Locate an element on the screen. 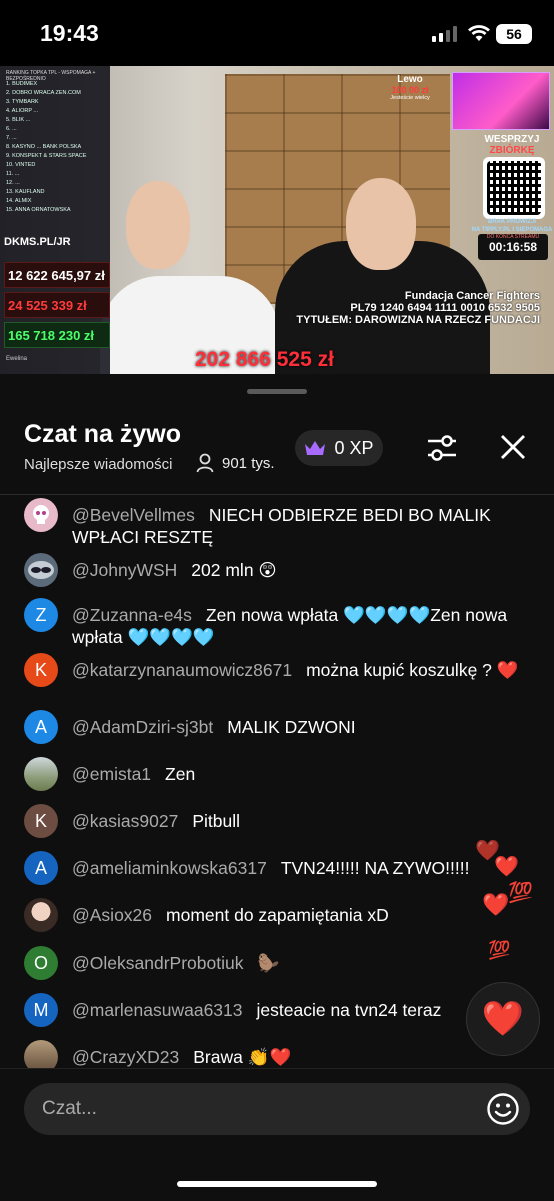  fundraiser-name: Fundacja Cancer Fighters is located at coordinates (472, 296).